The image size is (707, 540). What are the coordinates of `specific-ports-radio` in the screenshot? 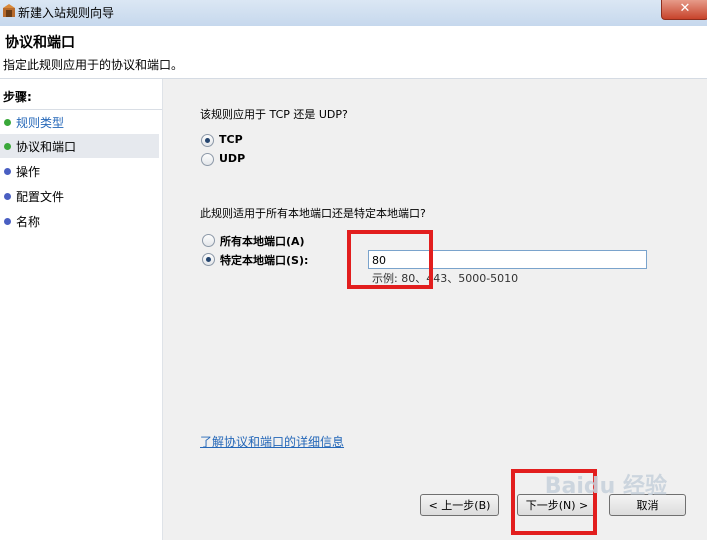 It's located at (208, 259).